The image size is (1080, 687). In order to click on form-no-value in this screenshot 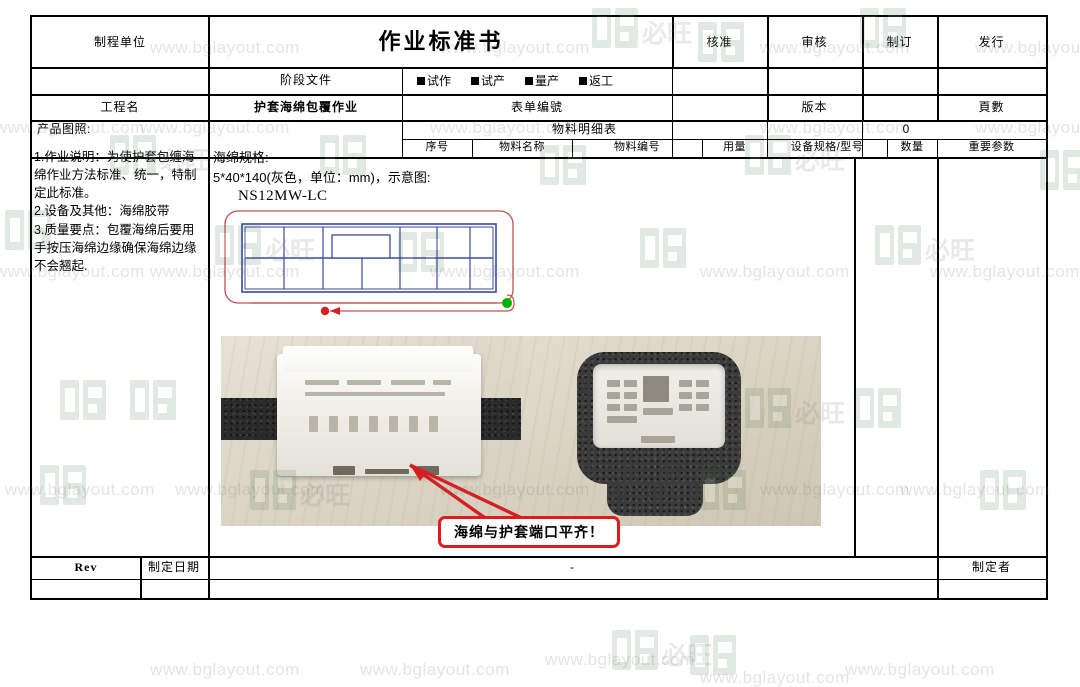, I will do `click(719, 107)`.